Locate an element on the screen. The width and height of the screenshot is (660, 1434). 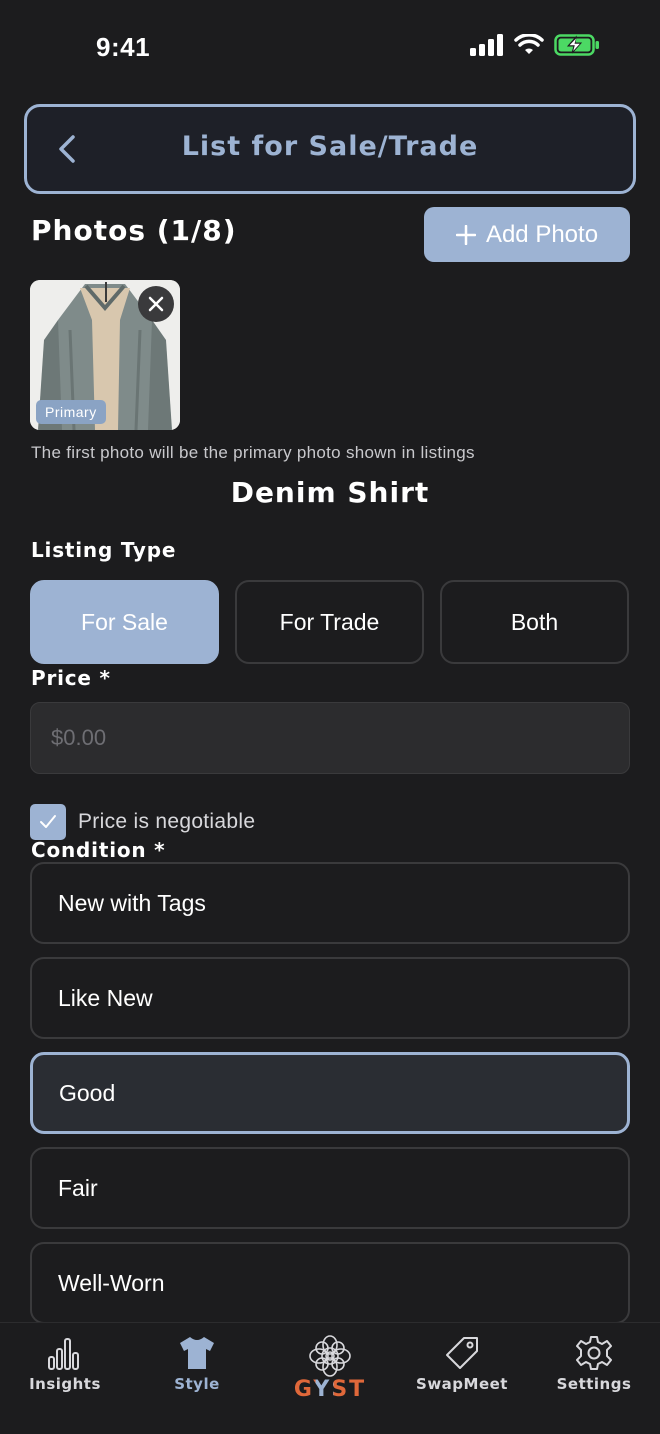
listing-type-both: Both is located at coordinates (534, 622).